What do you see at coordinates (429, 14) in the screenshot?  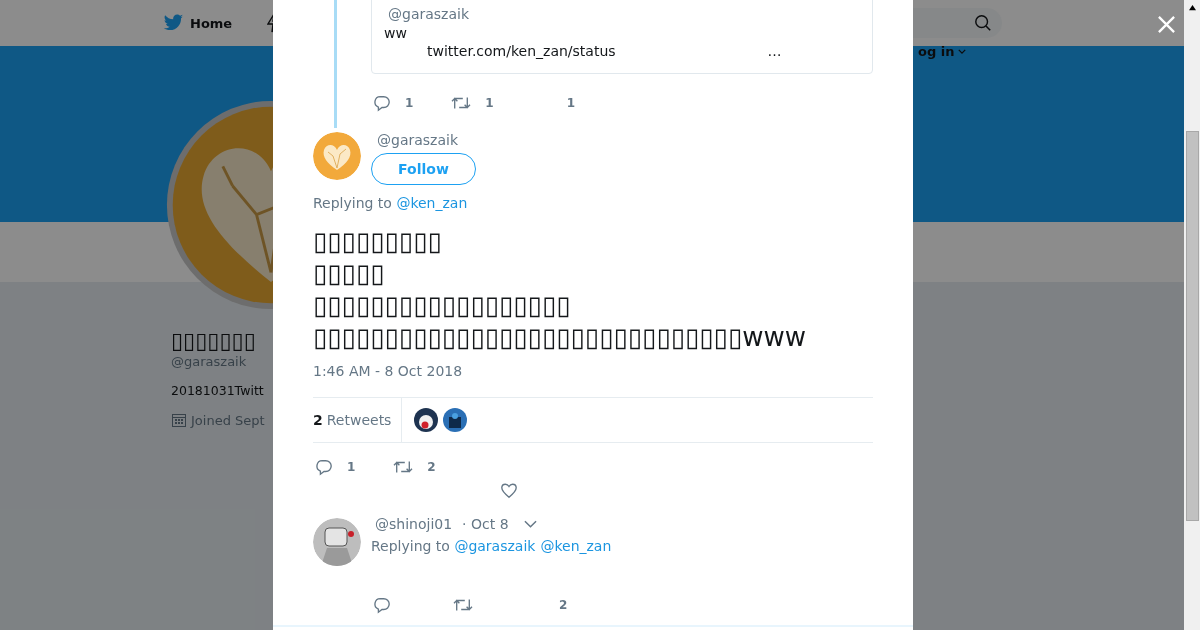 I see `quoted-handle: @garaszaik` at bounding box center [429, 14].